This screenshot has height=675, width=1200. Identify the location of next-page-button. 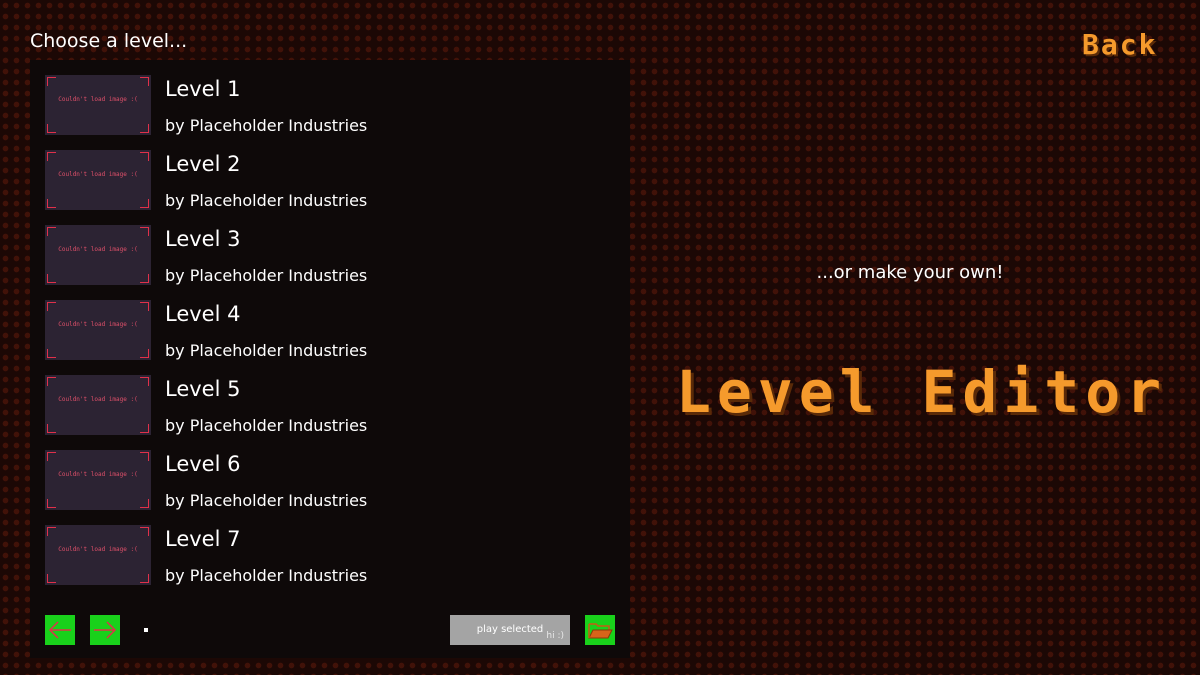
(105, 630).